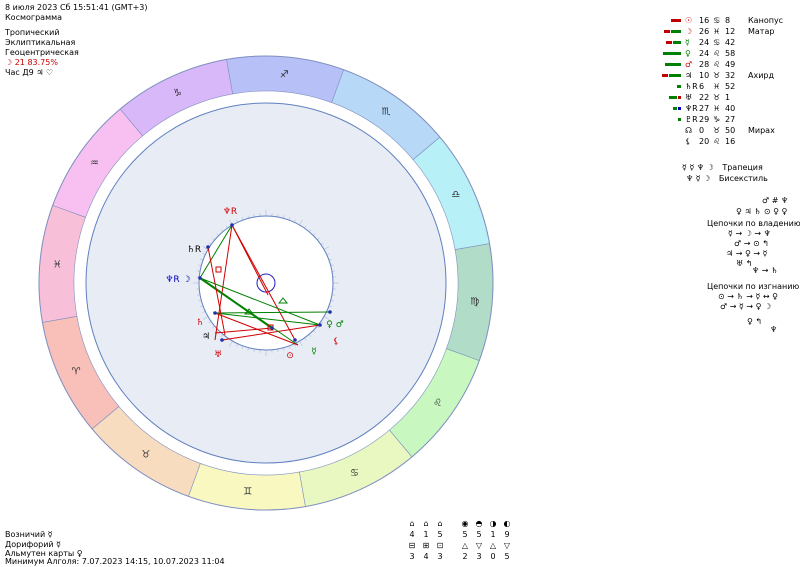 Image resolution: width=800 pixels, height=567 pixels. What do you see at coordinates (688, 64) in the screenshot?
I see `planet-symbol: ♂` at bounding box center [688, 64].